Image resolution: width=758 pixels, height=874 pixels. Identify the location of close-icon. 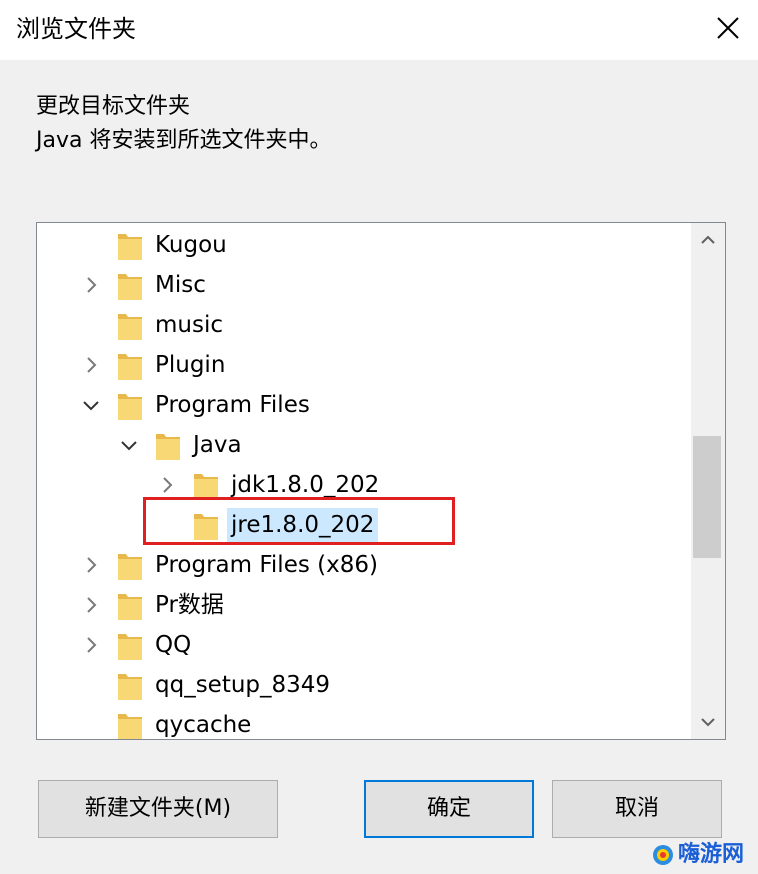
(728, 28).